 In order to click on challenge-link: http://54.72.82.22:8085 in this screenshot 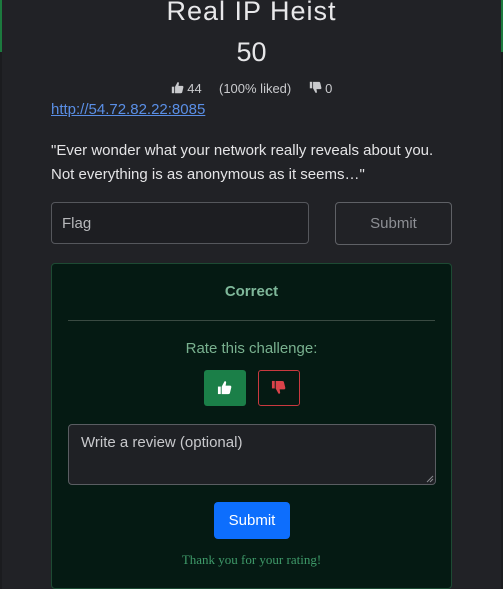, I will do `click(128, 110)`.